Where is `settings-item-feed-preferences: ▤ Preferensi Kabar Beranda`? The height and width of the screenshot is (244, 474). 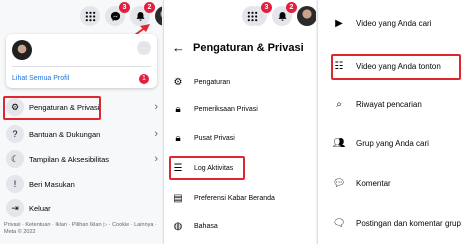
settings-item-feed-preferences: ▤ Preferensi Kabar Beranda is located at coordinates (222, 198).